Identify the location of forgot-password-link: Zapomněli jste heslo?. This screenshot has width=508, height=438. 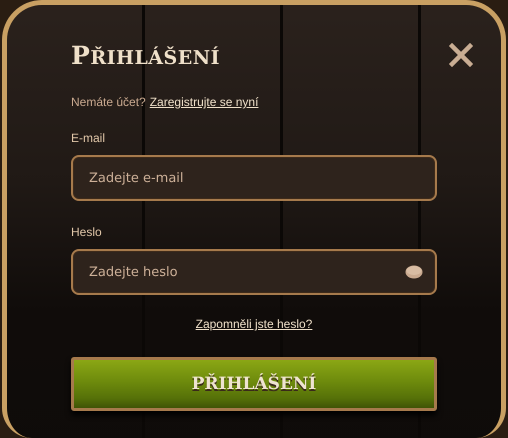
(254, 324).